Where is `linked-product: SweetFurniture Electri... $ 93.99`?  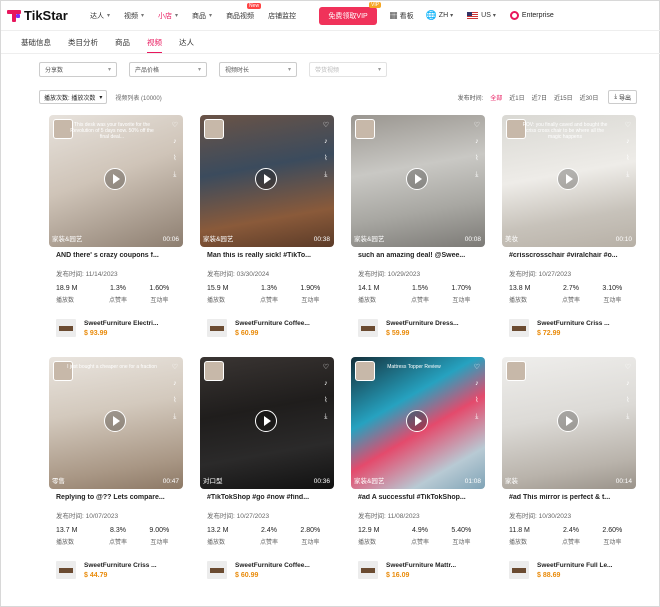
linked-product: SweetFurniture Electri... $ 93.99 is located at coordinates (118, 328).